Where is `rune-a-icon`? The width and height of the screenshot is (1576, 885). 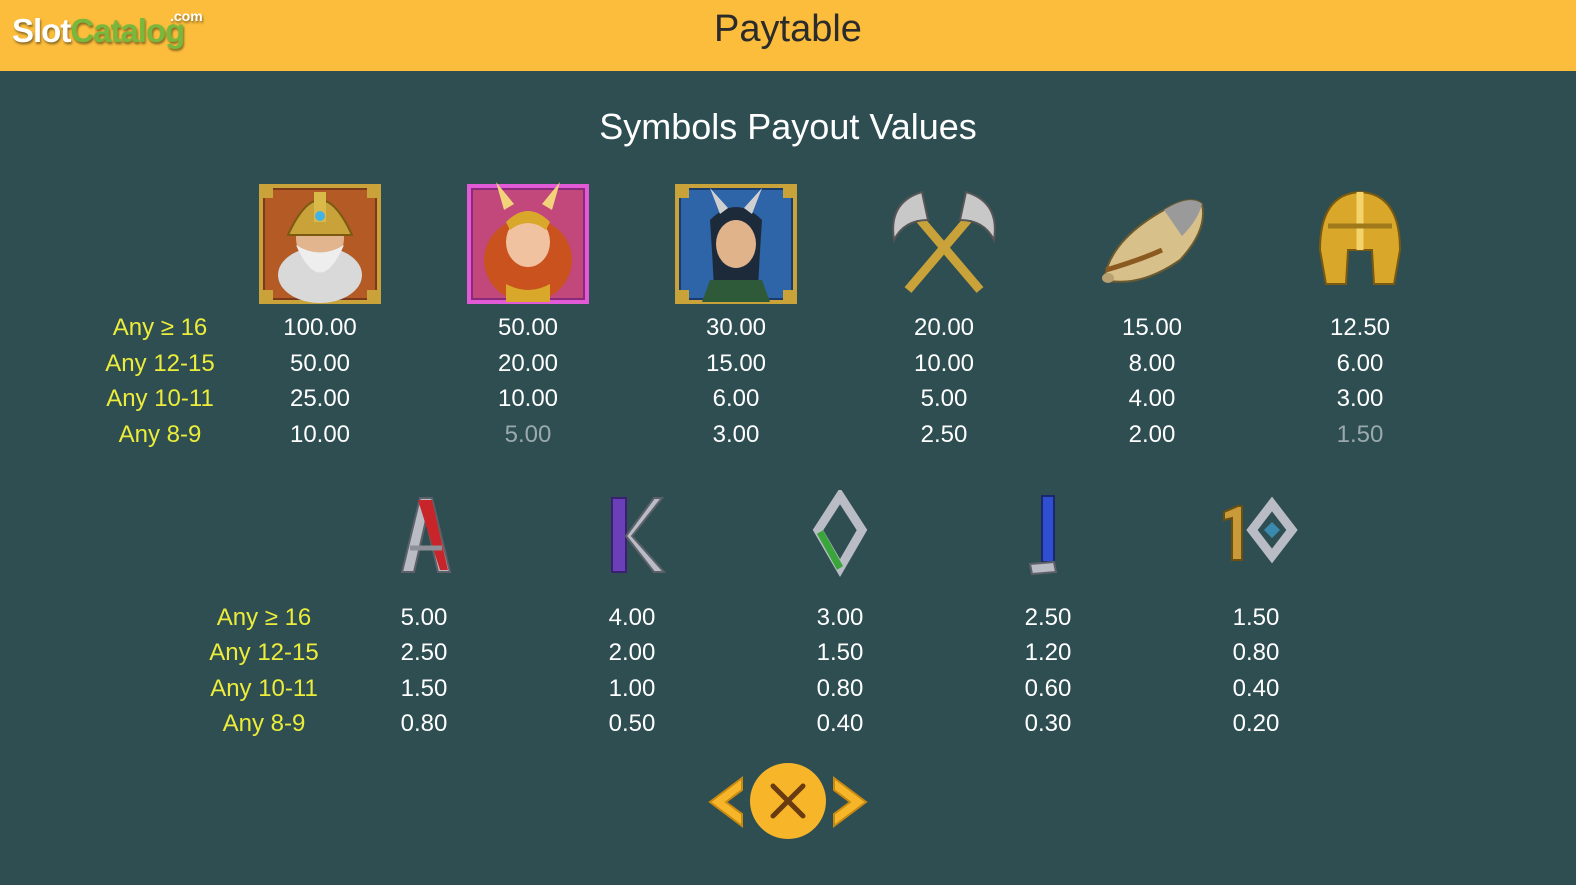
rune-a-icon is located at coordinates (424, 535).